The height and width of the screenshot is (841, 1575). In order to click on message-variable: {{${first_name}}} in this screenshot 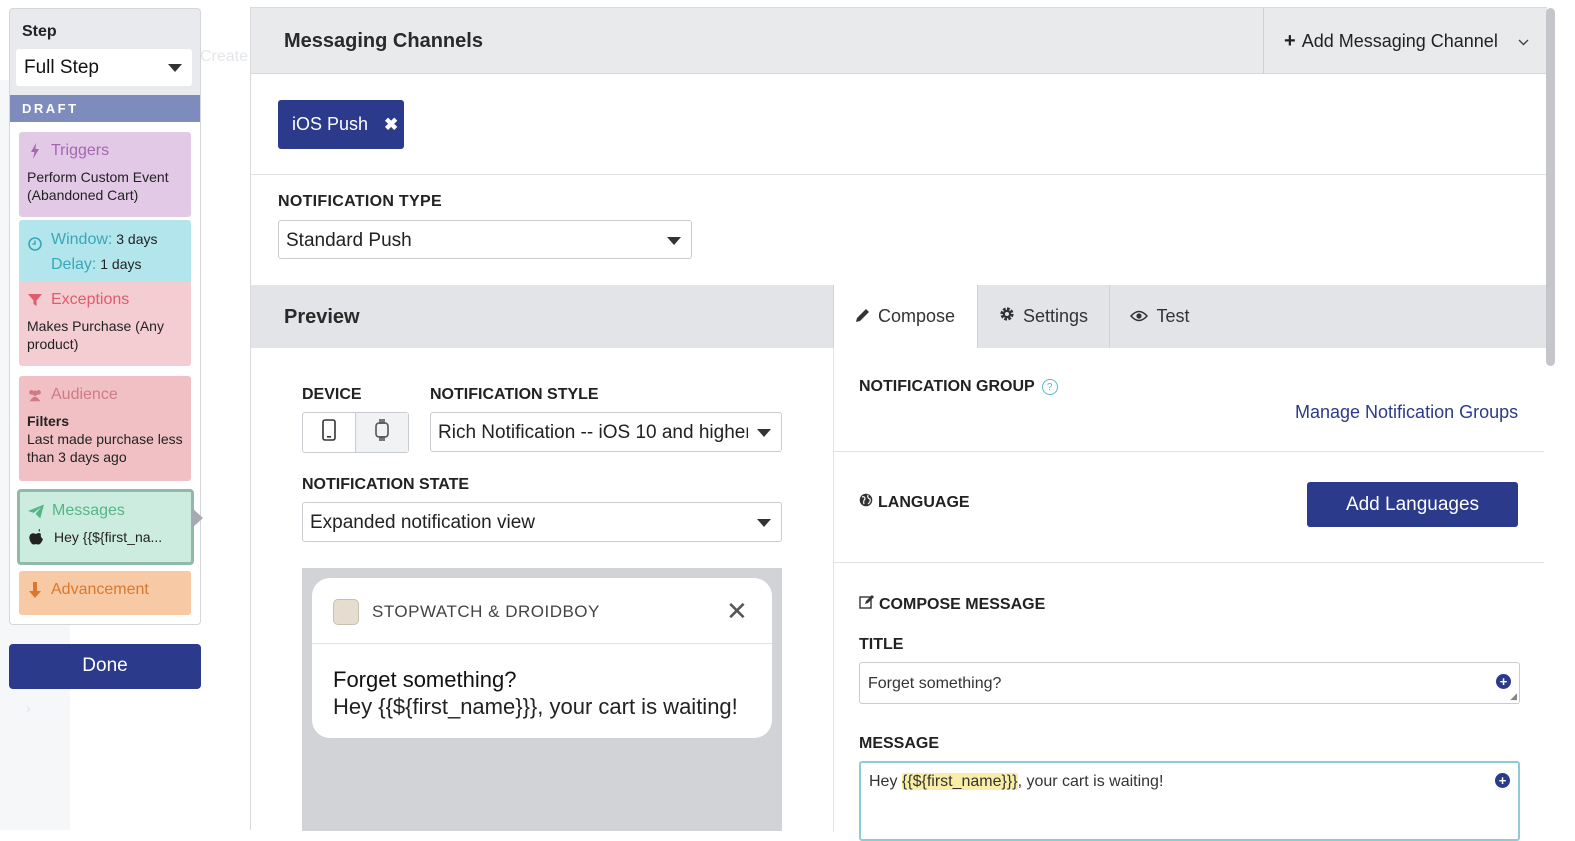, I will do `click(959, 781)`.